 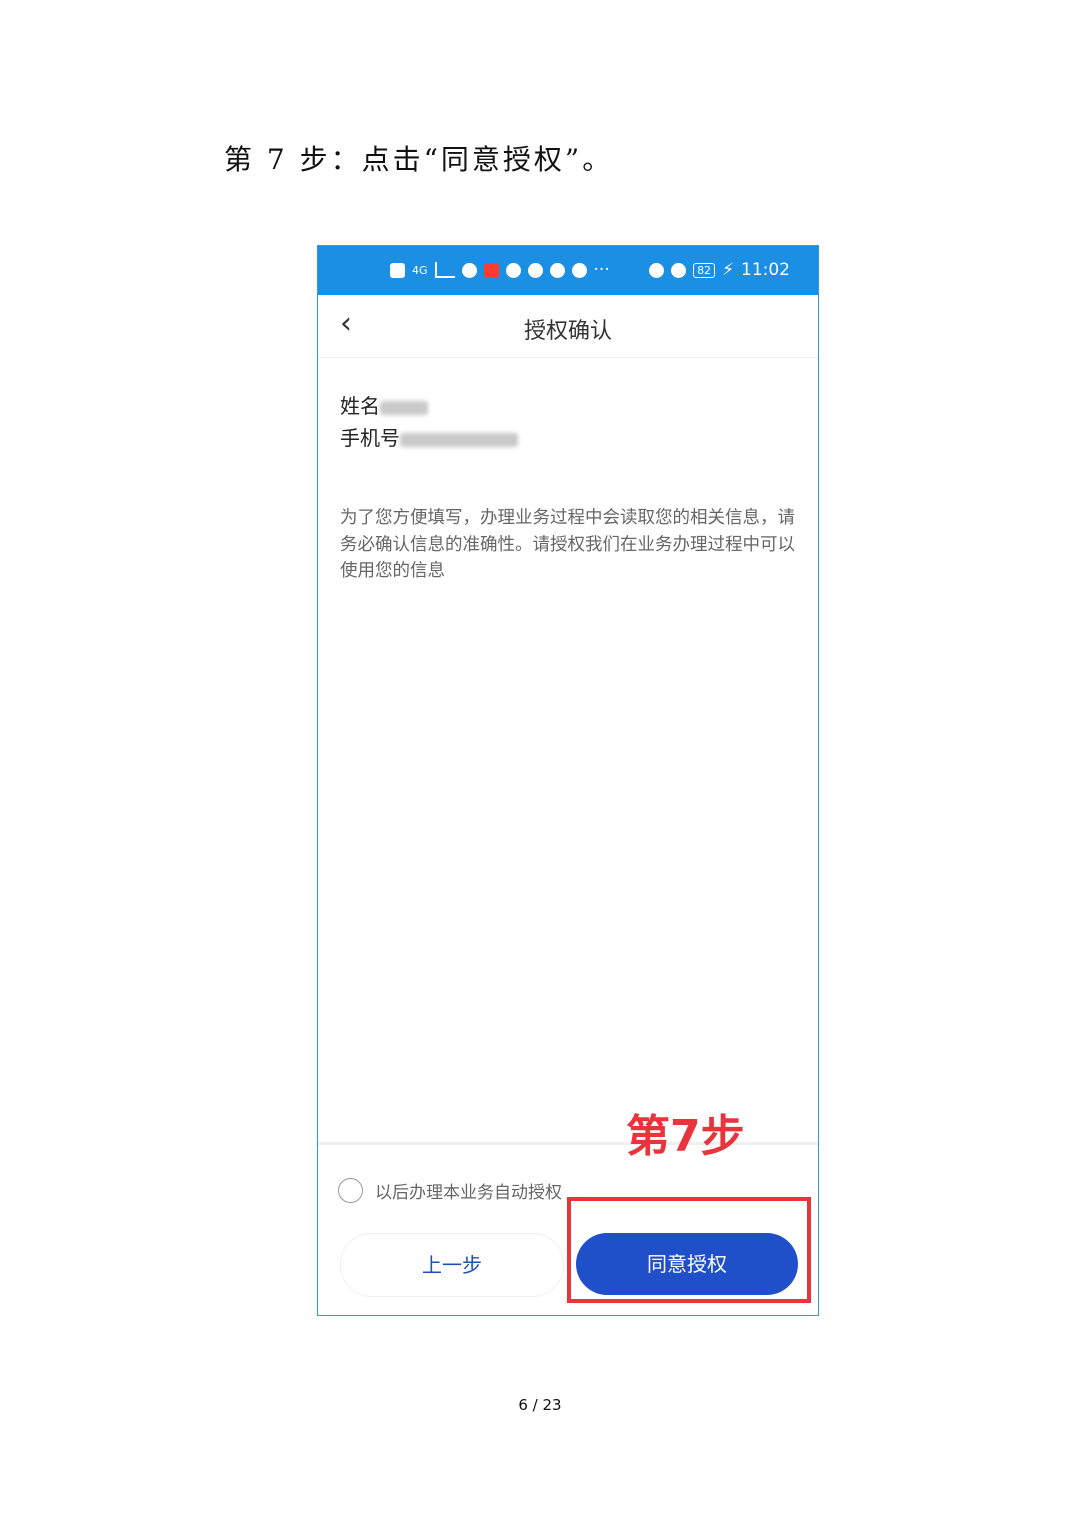 I want to click on chat-icon, so click(x=579, y=270).